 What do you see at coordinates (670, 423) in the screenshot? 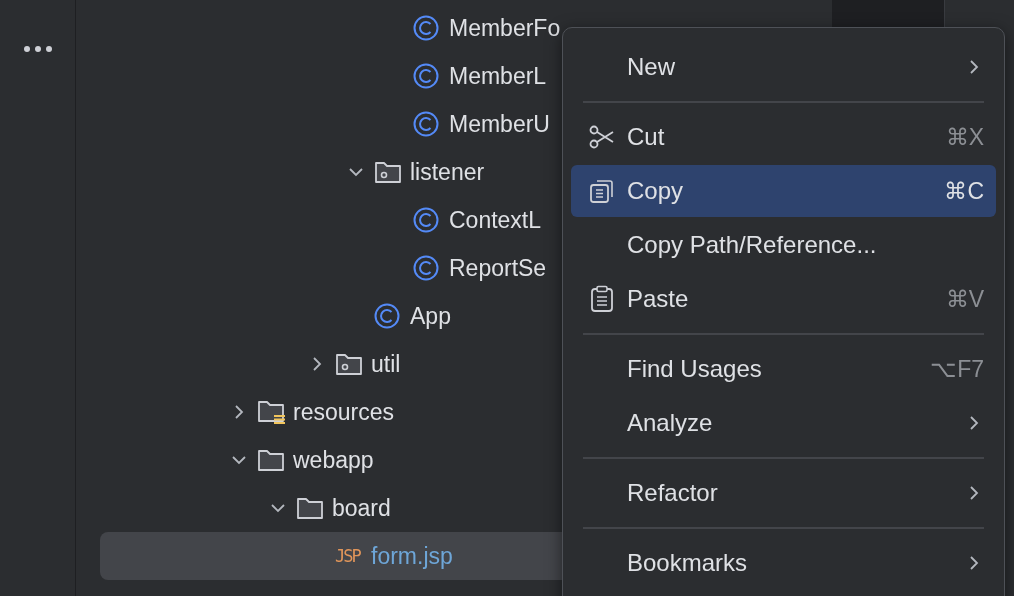
I see `menu-item-label: Analyze` at bounding box center [670, 423].